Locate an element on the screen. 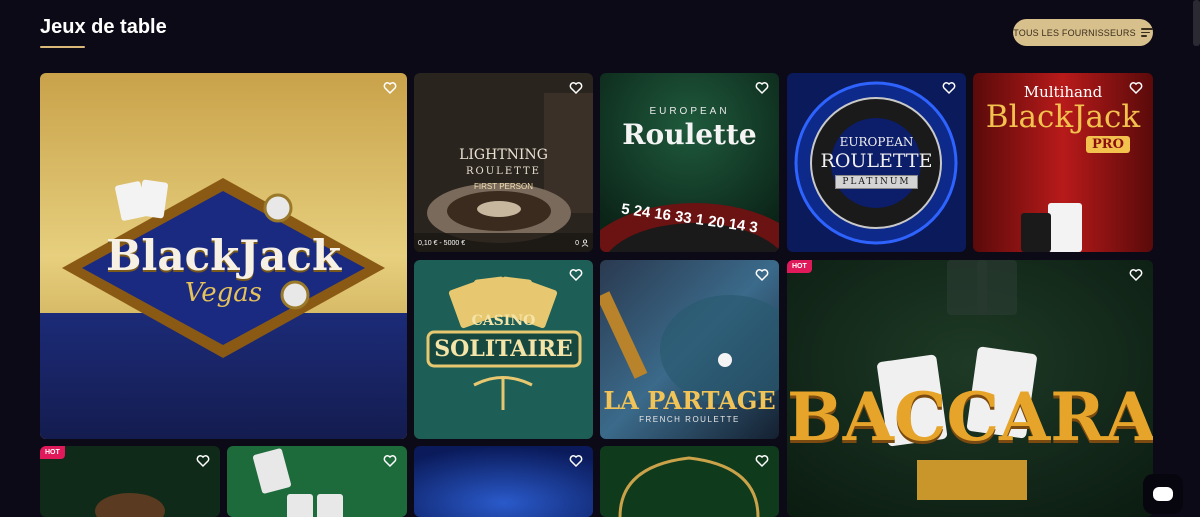 The height and width of the screenshot is (517, 1200). player-count: 0 is located at coordinates (582, 243).